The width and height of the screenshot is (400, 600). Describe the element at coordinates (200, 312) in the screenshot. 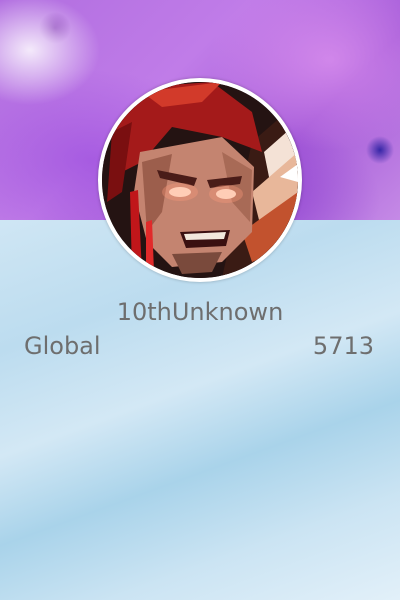

I see `username: 10thUnknown` at that location.